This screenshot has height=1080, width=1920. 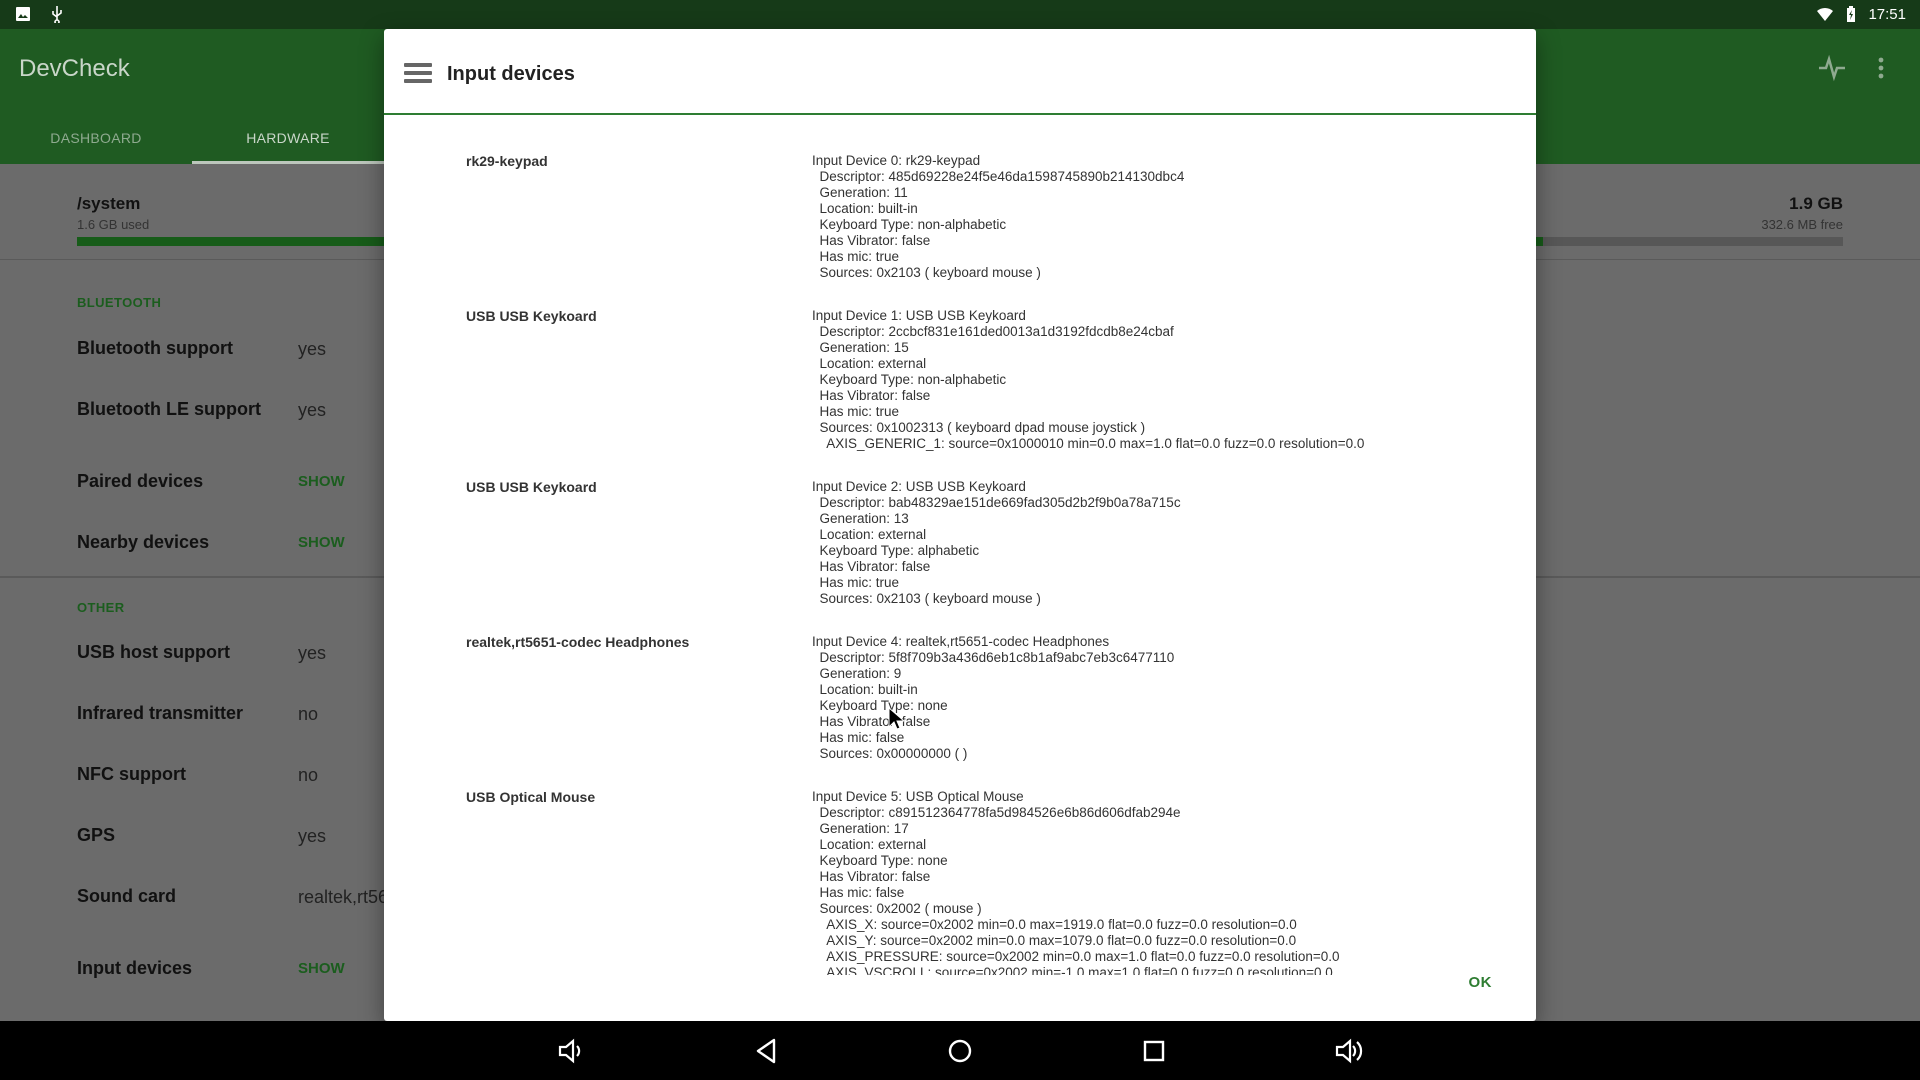 I want to click on device-info-line: Generation: 13, so click(x=860, y=518).